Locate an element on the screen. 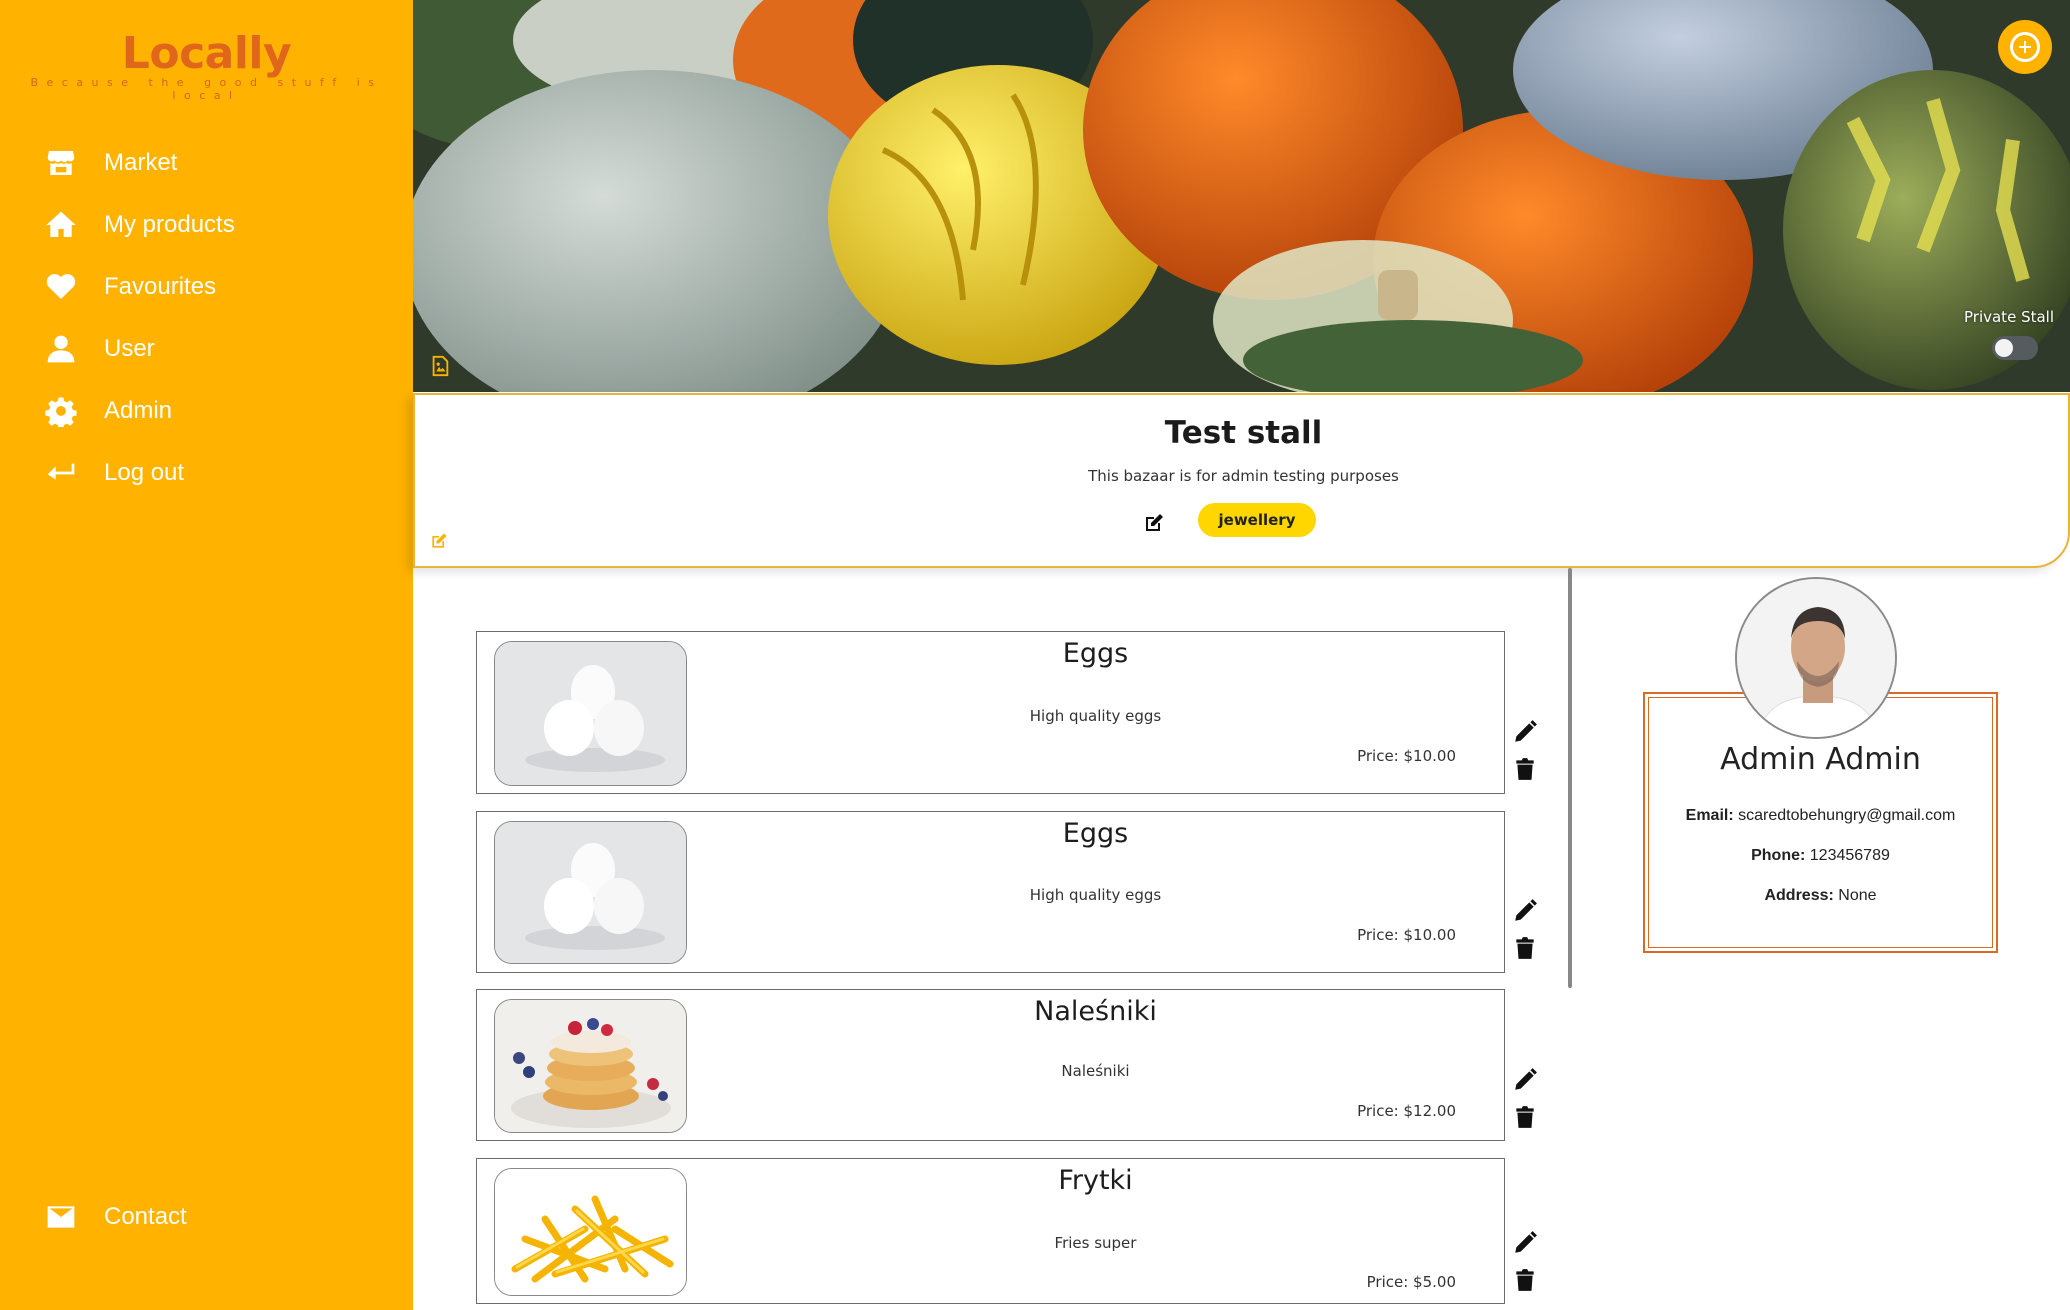 This screenshot has width=2070, height=1310. product-image-pancakes is located at coordinates (590, 1066).